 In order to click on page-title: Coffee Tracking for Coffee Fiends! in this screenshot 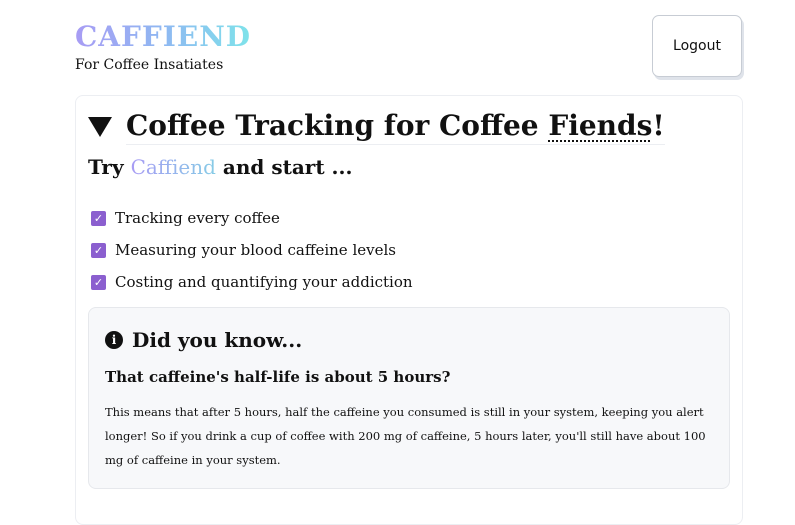, I will do `click(395, 126)`.